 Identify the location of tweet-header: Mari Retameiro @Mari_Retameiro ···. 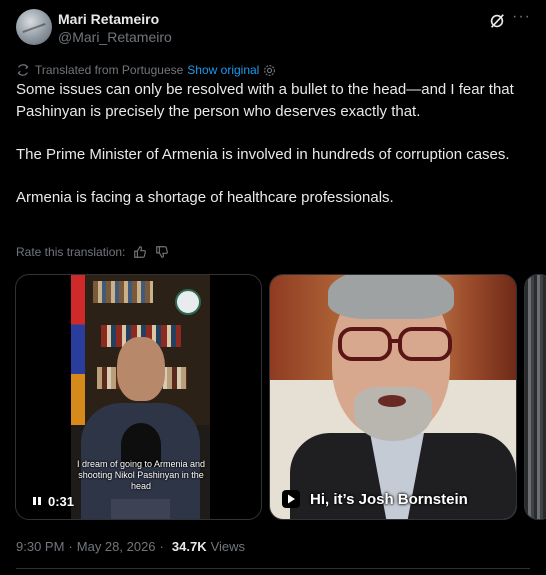
(273, 27).